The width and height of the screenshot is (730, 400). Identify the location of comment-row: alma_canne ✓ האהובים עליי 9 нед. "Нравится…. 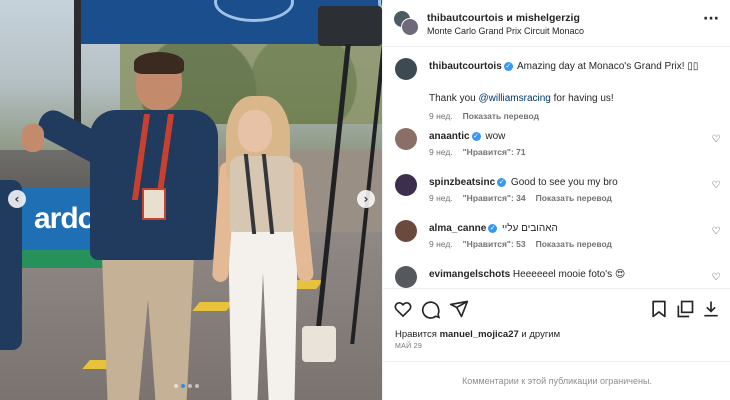
(556, 240).